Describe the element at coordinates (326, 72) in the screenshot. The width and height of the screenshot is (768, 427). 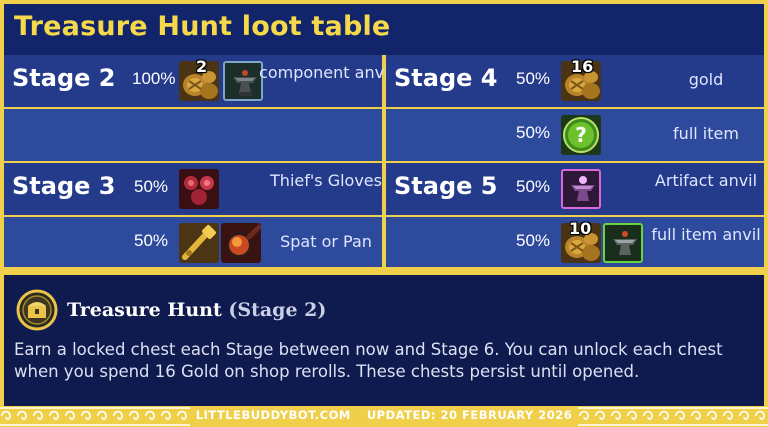
I see `component-anvil-label: component anvil` at that location.